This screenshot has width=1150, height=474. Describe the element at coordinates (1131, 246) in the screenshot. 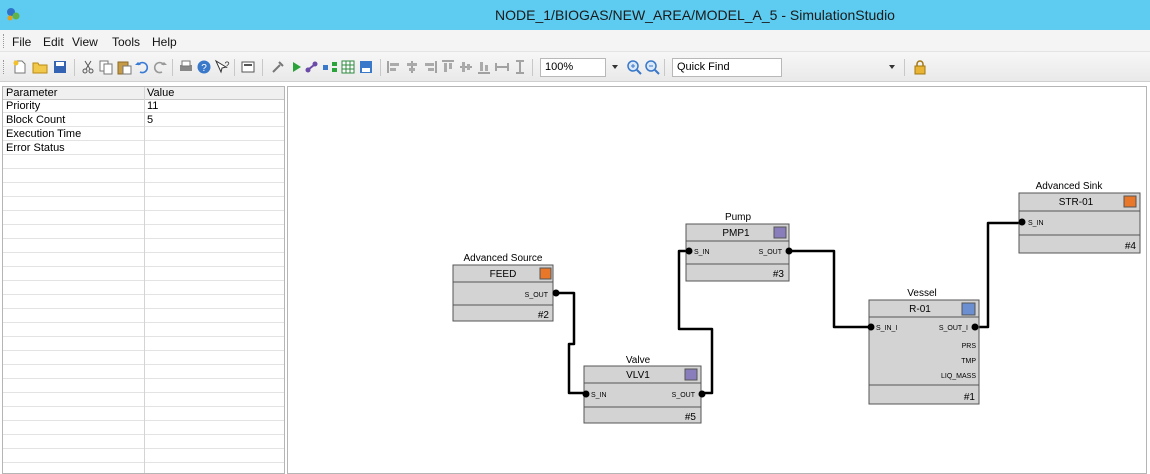

I see `block-number: #4` at that location.